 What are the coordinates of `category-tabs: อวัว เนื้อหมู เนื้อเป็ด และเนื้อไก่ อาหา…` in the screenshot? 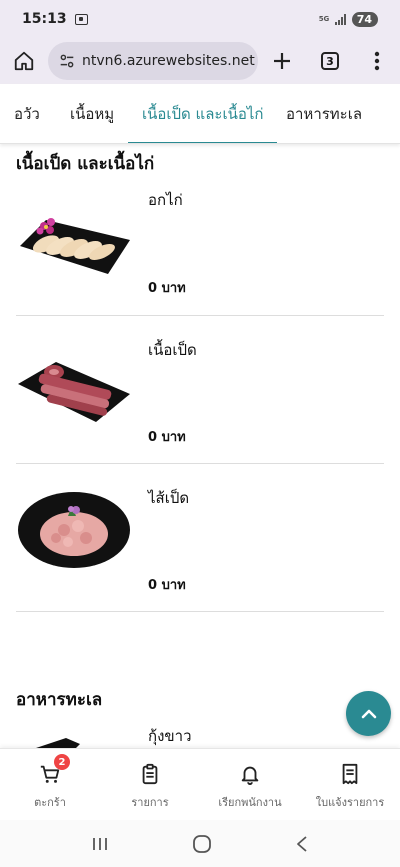 It's located at (200, 114).